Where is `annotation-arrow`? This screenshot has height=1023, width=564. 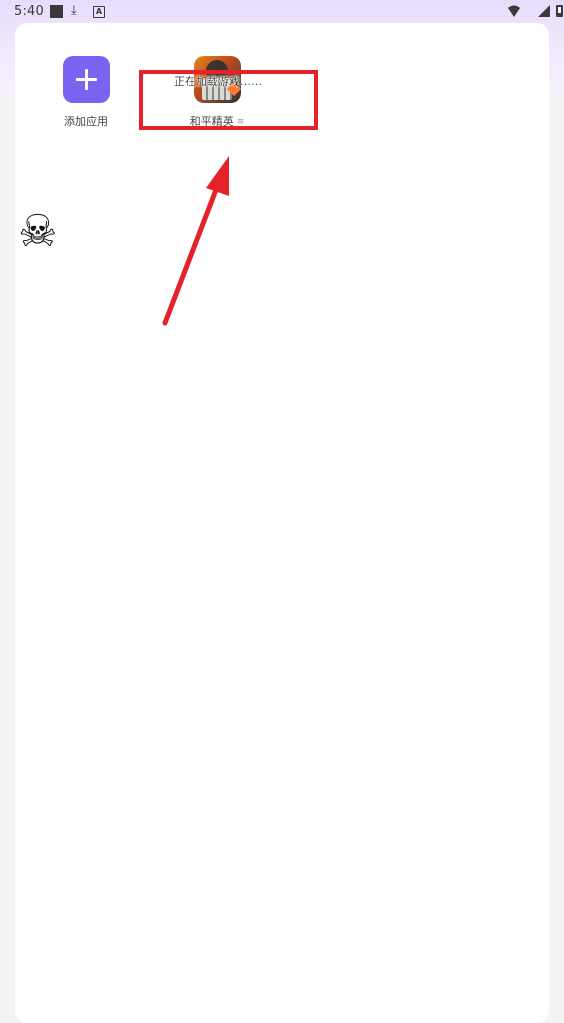
annotation-arrow is located at coordinates (195, 241).